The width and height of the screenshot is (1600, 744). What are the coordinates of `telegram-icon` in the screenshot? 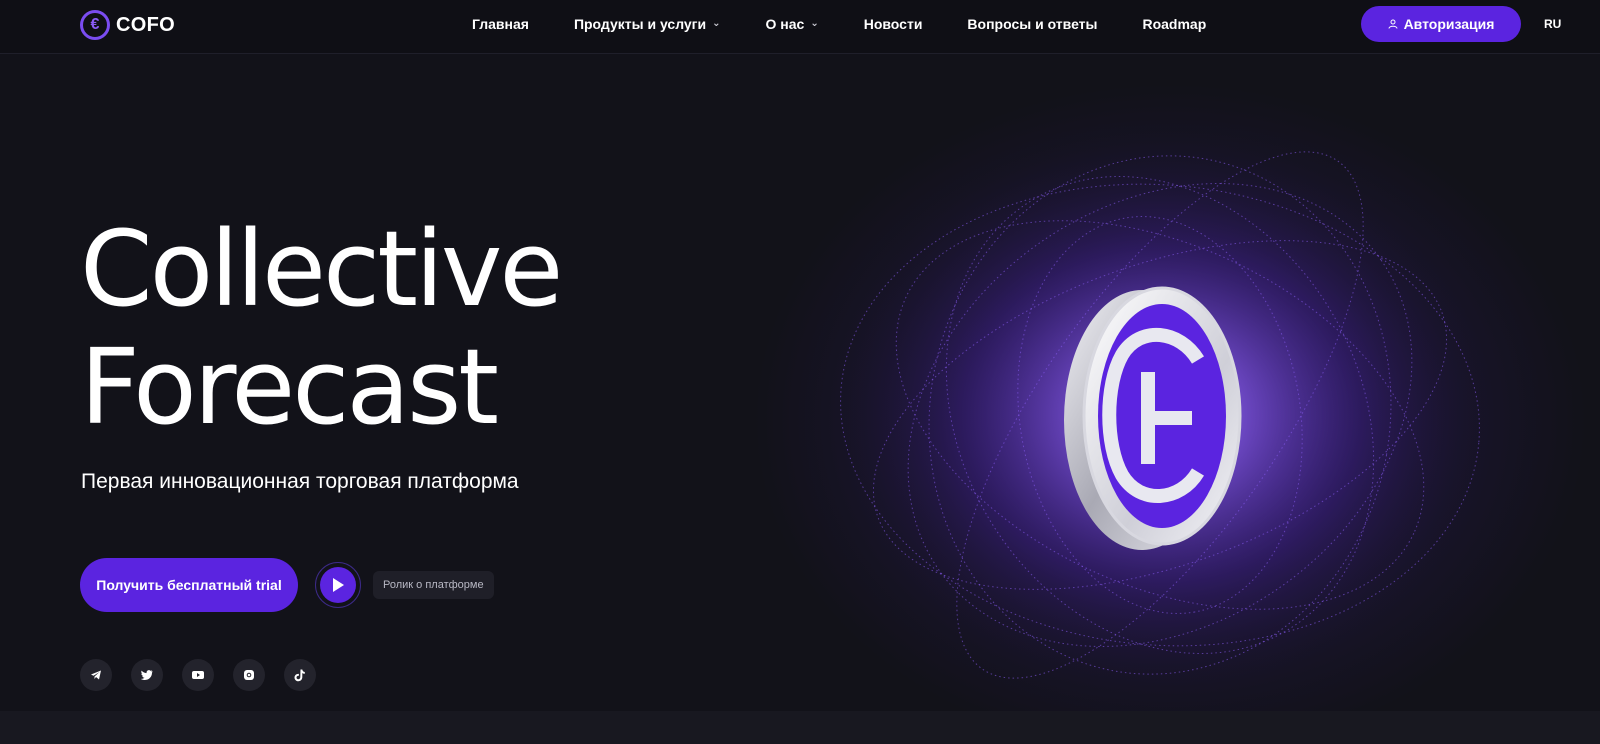 It's located at (96, 675).